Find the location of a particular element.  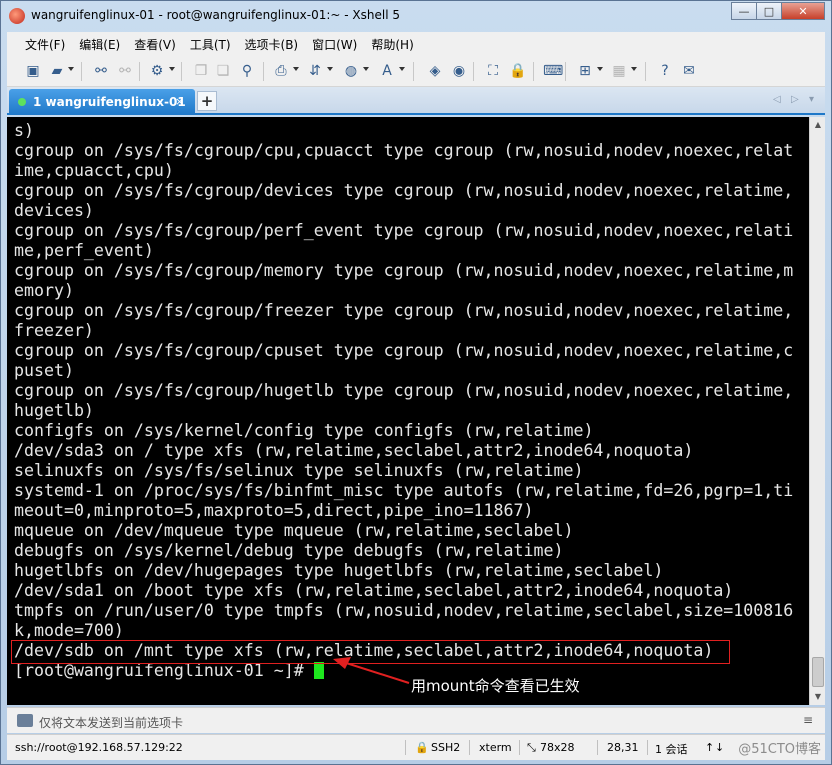

terminal-line: s) is located at coordinates (24, 130).